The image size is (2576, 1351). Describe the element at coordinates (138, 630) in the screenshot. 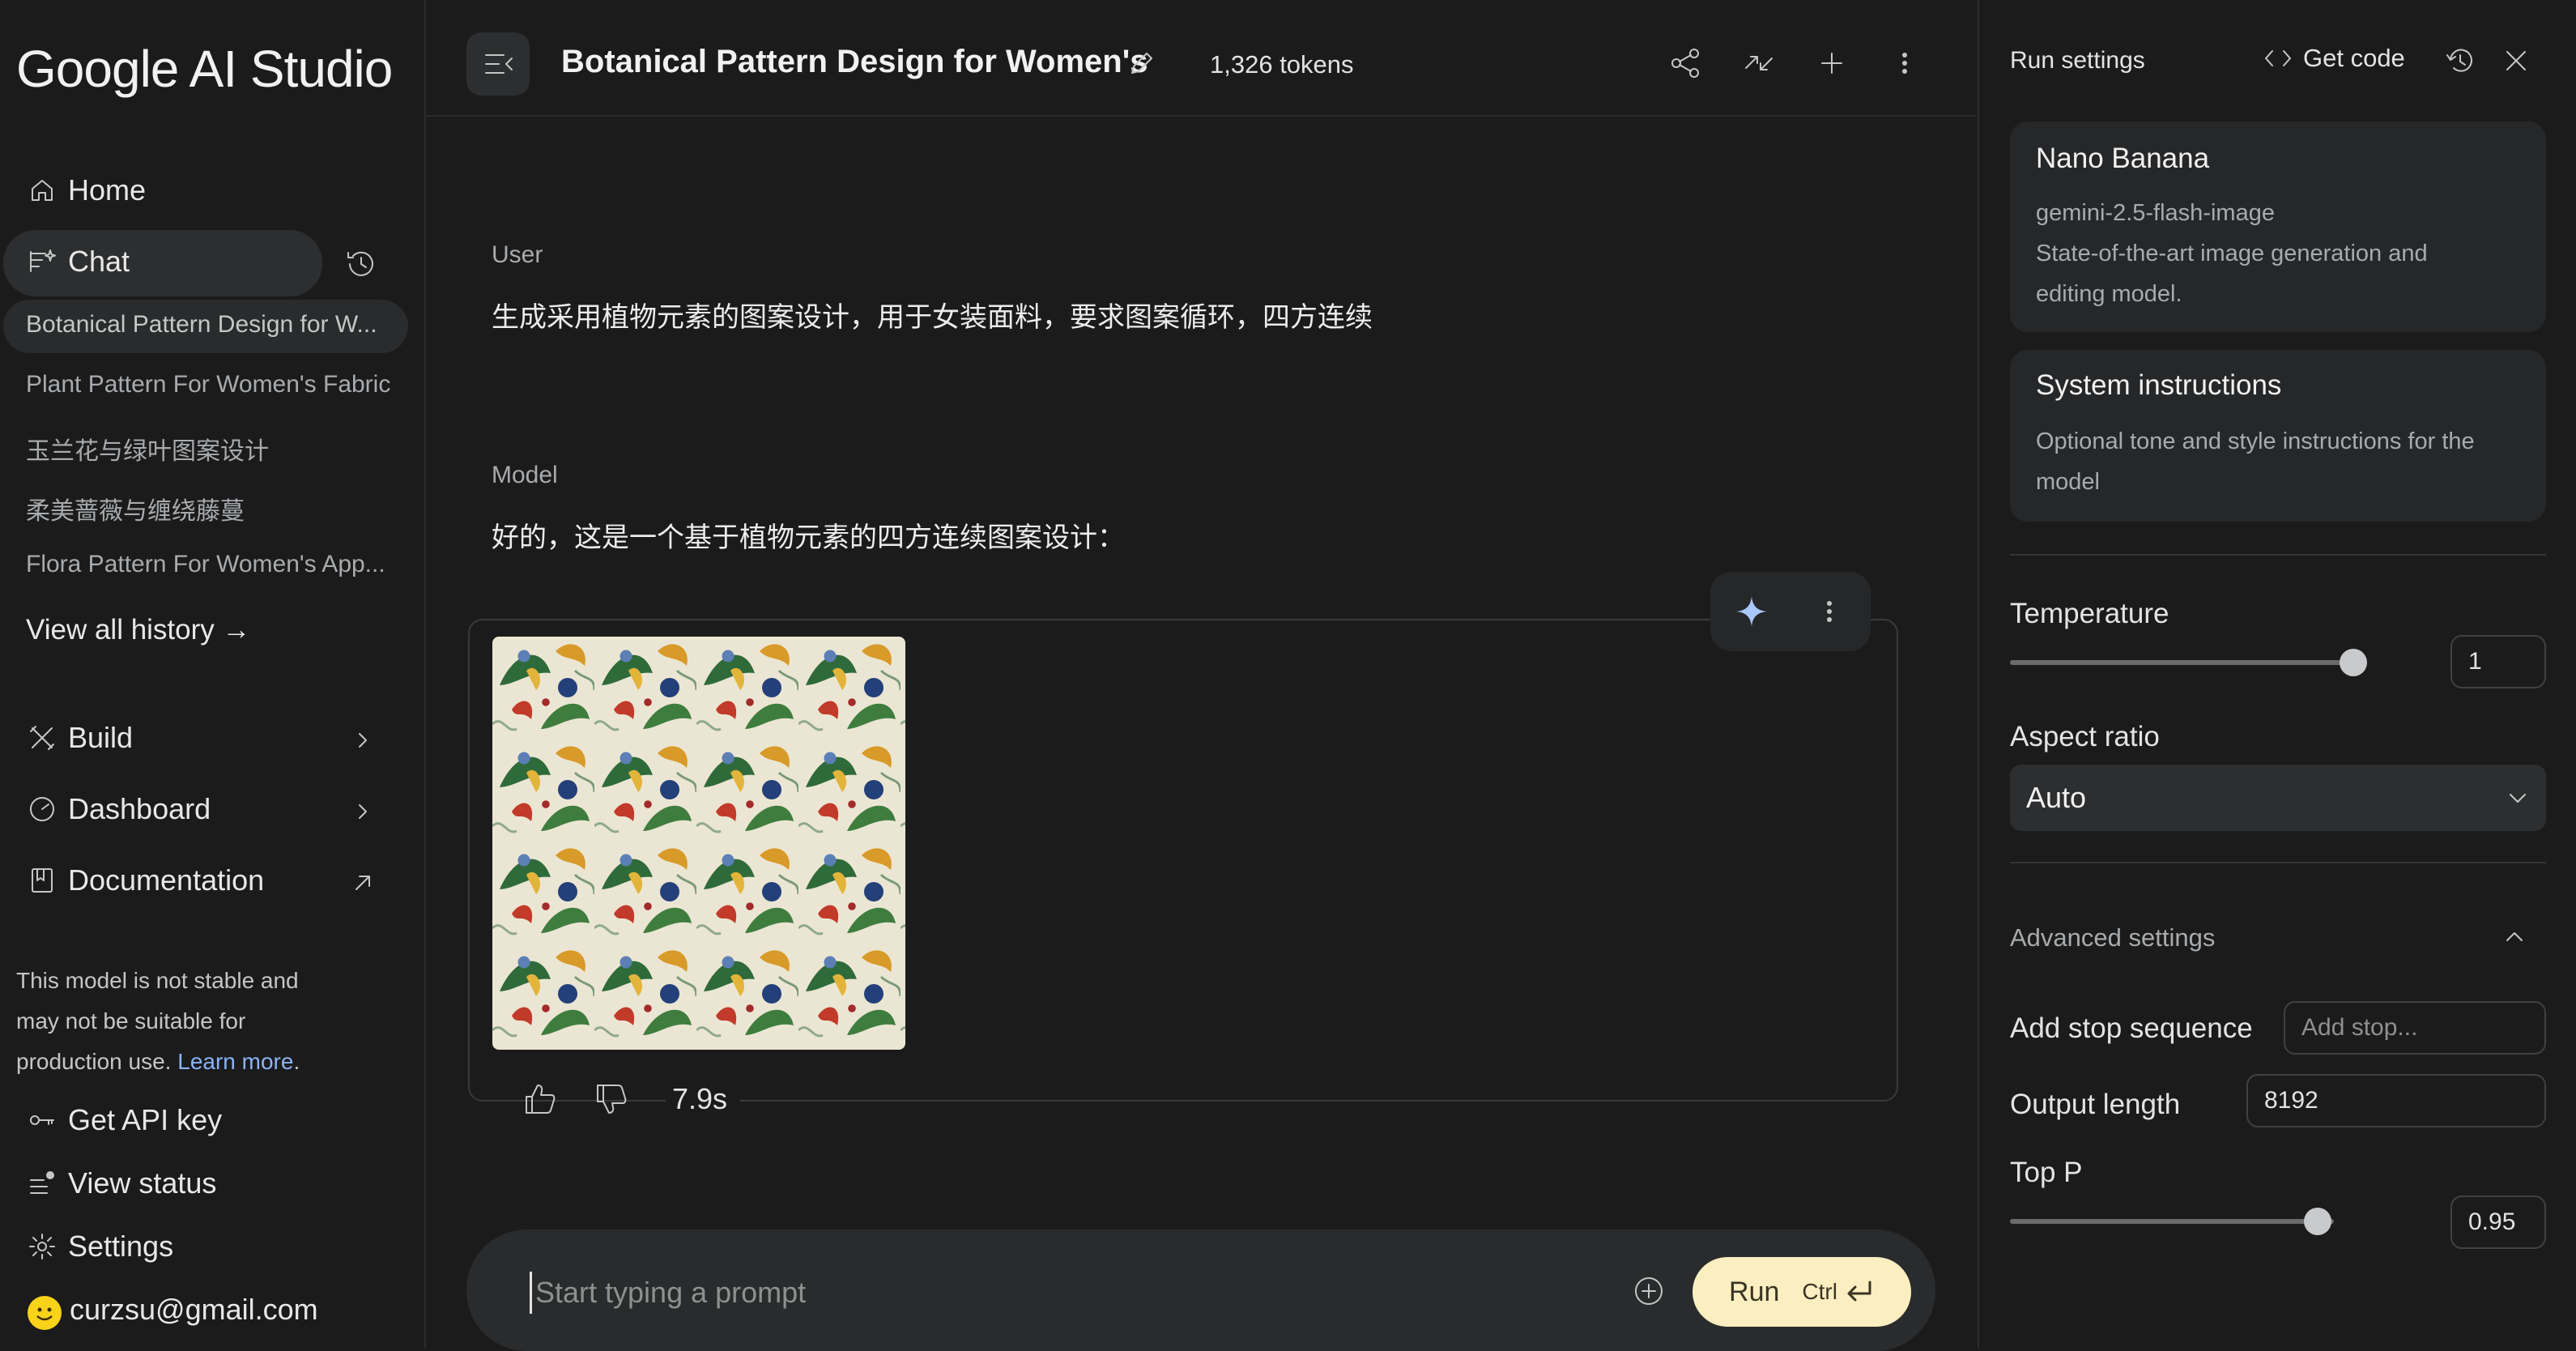

I see `view-all-history-link: View all history →` at that location.